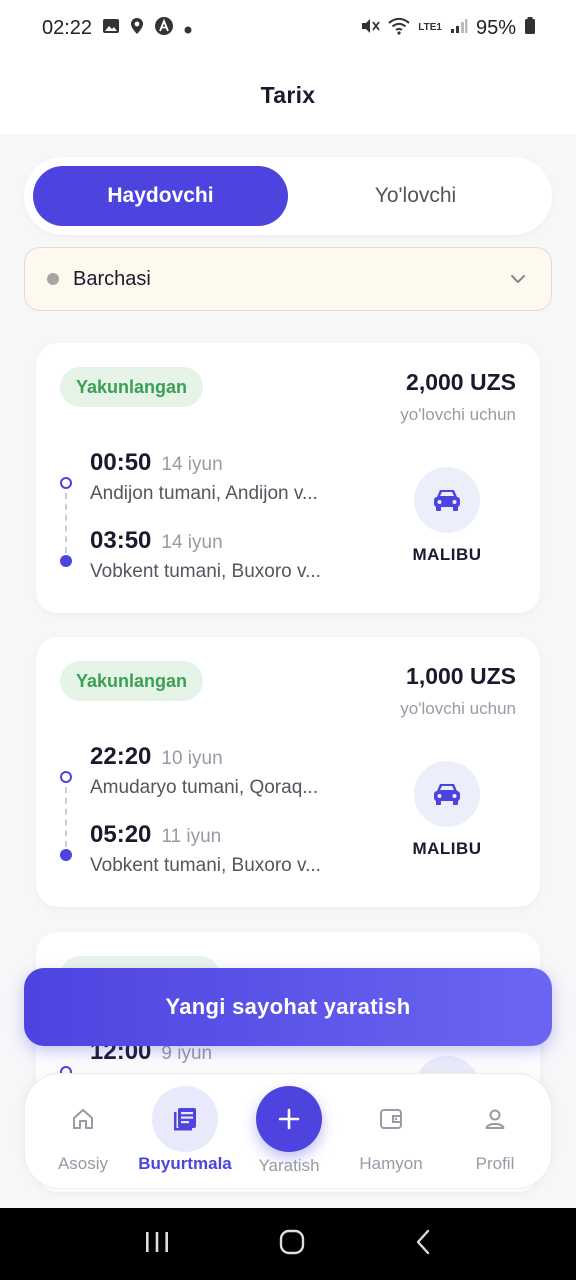  I want to click on nav-item-profil: Profil, so click(495, 1132).